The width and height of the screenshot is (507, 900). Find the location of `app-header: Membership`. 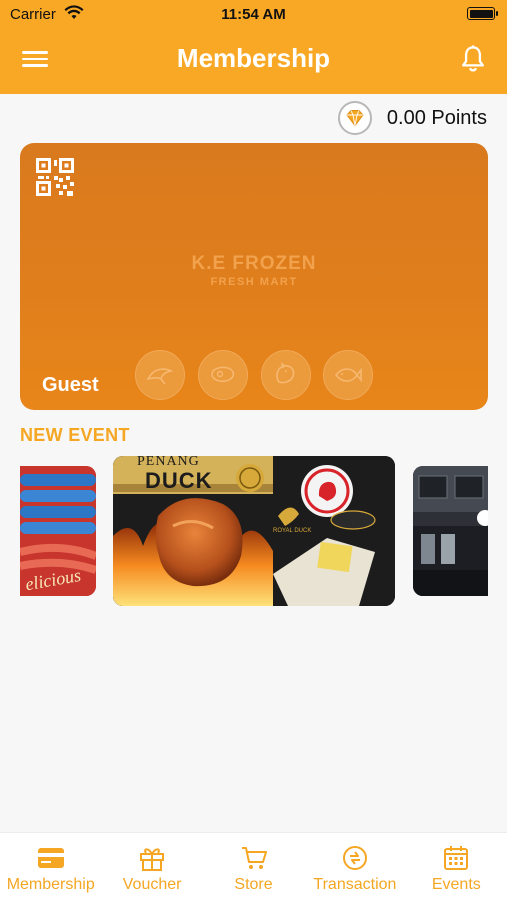

app-header: Membership is located at coordinates (253, 61).